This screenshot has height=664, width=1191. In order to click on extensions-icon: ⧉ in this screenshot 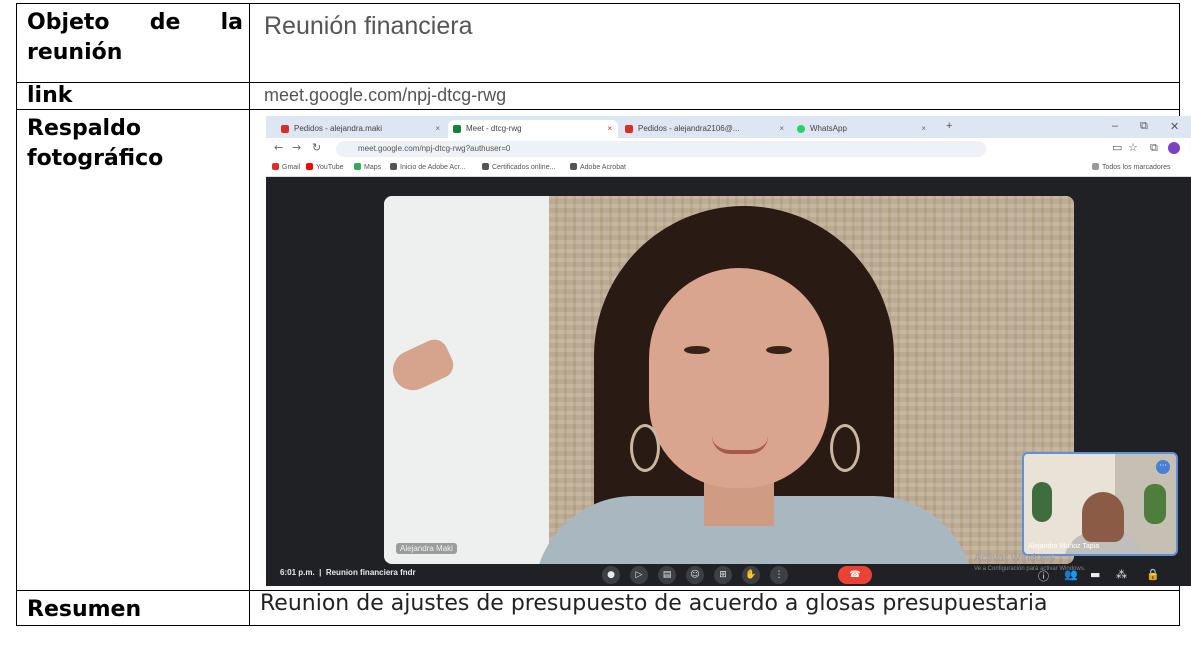, I will do `click(1154, 148)`.